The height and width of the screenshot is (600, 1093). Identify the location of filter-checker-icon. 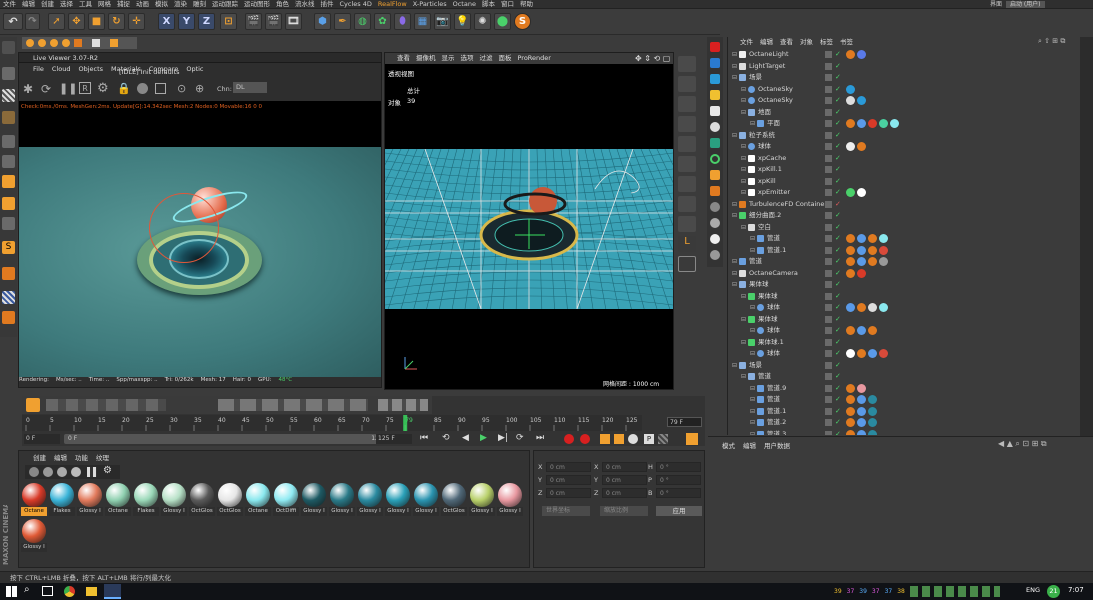
(92, 472).